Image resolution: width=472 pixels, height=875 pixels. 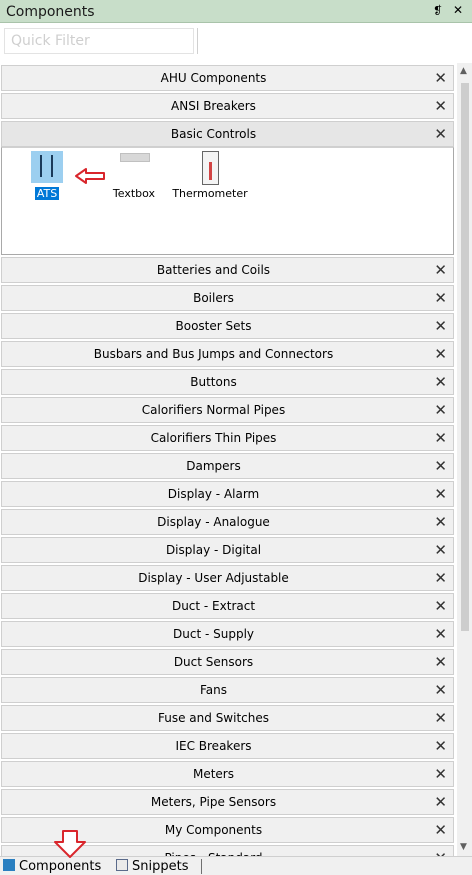 I want to click on group-header: Dampers ✕, so click(x=227, y=466).